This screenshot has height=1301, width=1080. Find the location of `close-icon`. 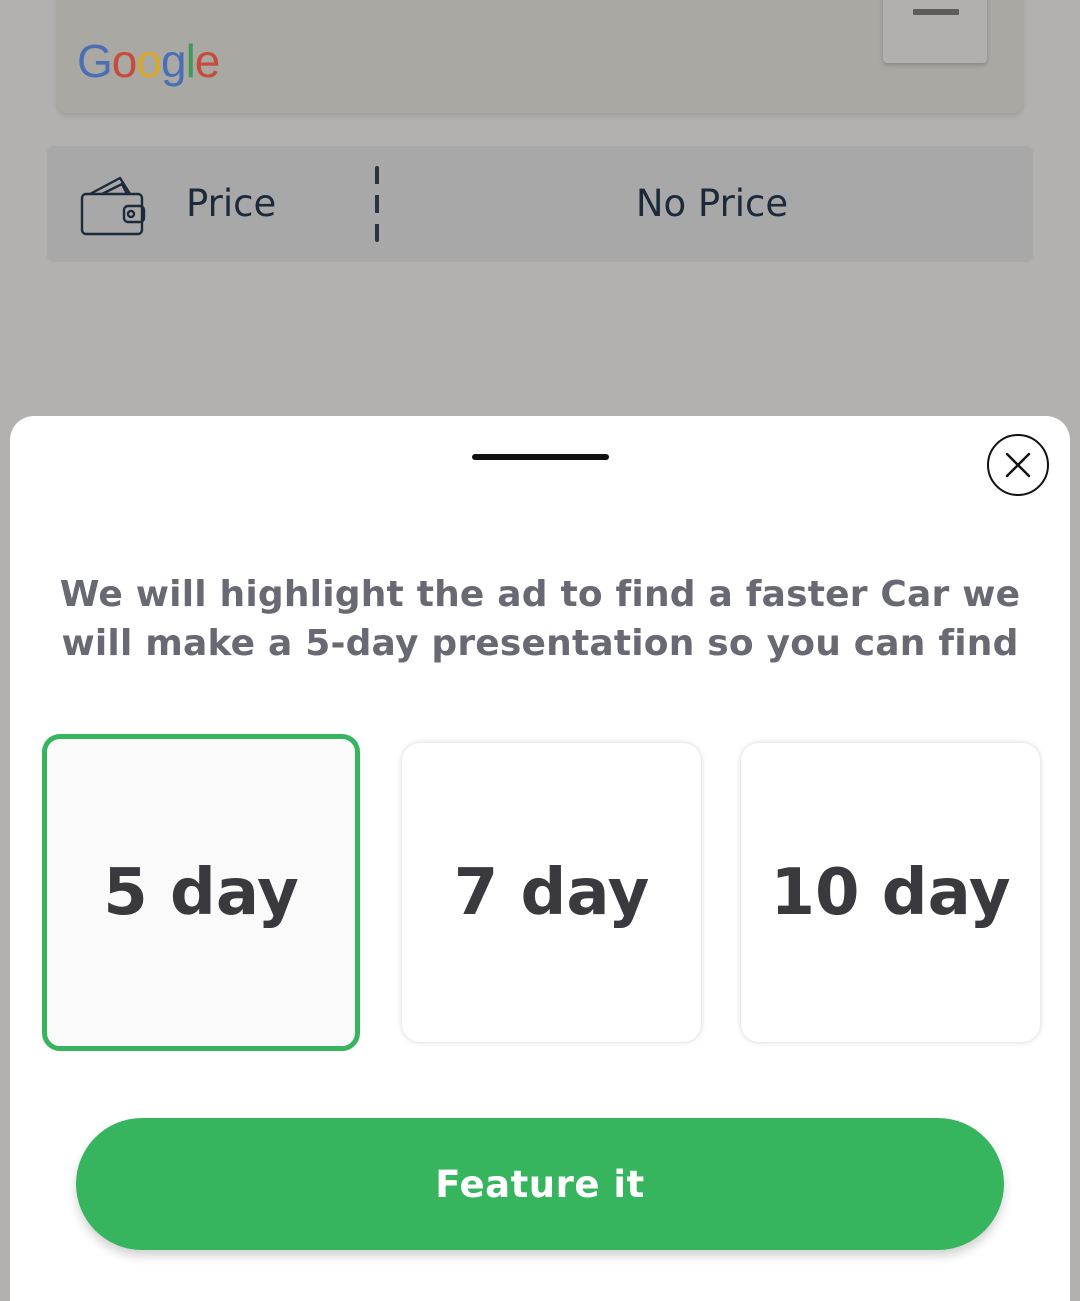

close-icon is located at coordinates (1018, 465).